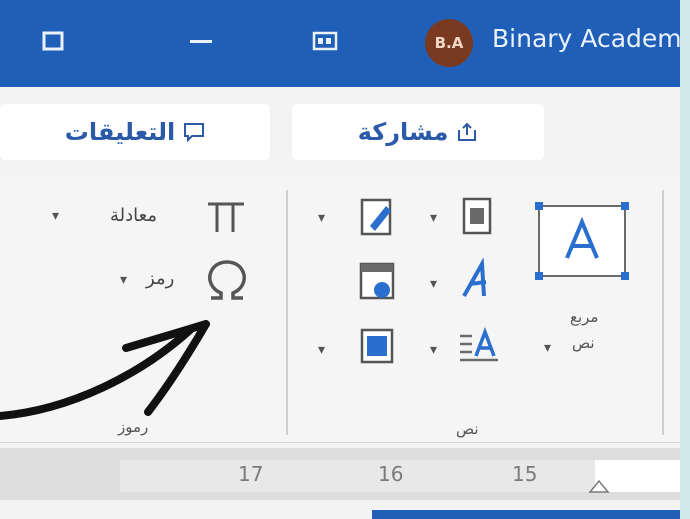 The height and width of the screenshot is (519, 690). I want to click on comment-icon, so click(194, 132).